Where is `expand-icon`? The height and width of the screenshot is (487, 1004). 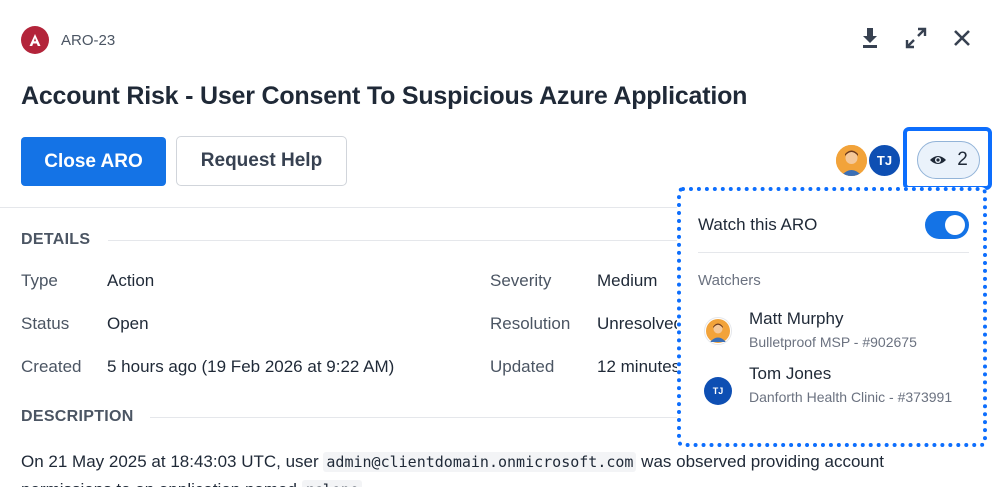 expand-icon is located at coordinates (916, 38).